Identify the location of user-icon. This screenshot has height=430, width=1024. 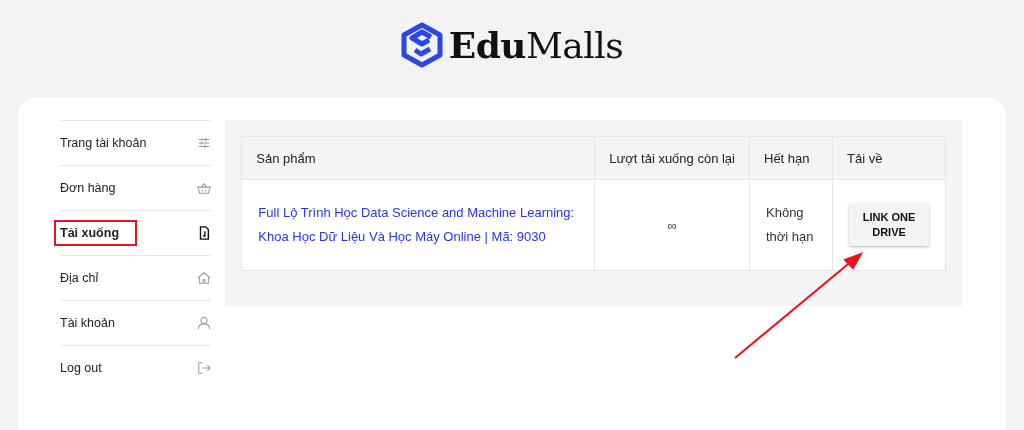
(204, 323).